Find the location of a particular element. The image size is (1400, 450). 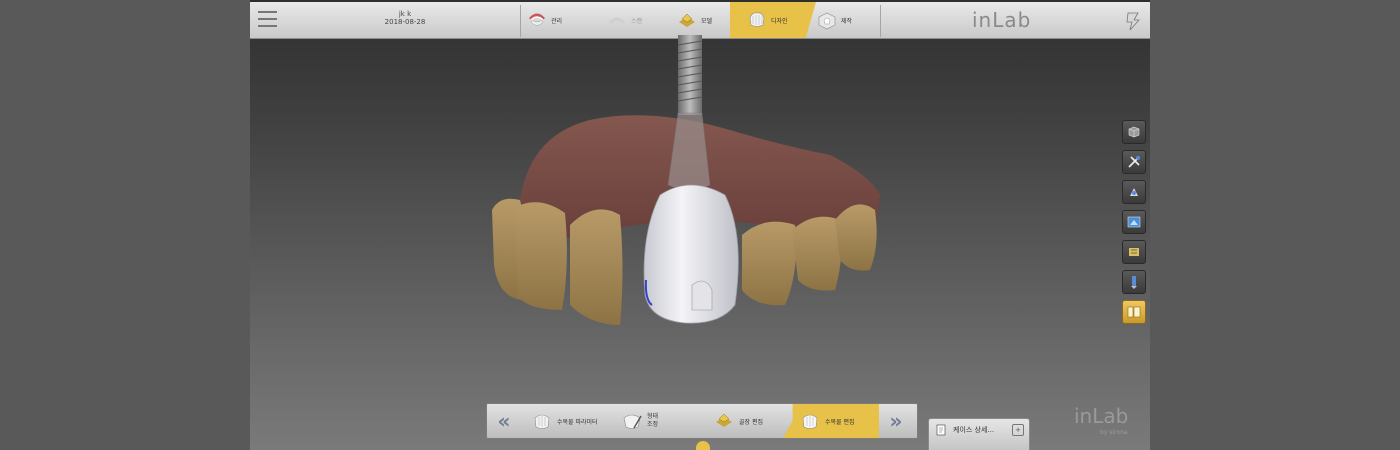

step-restoration-parameters: 수복물 파라미터 is located at coordinates (564, 421).